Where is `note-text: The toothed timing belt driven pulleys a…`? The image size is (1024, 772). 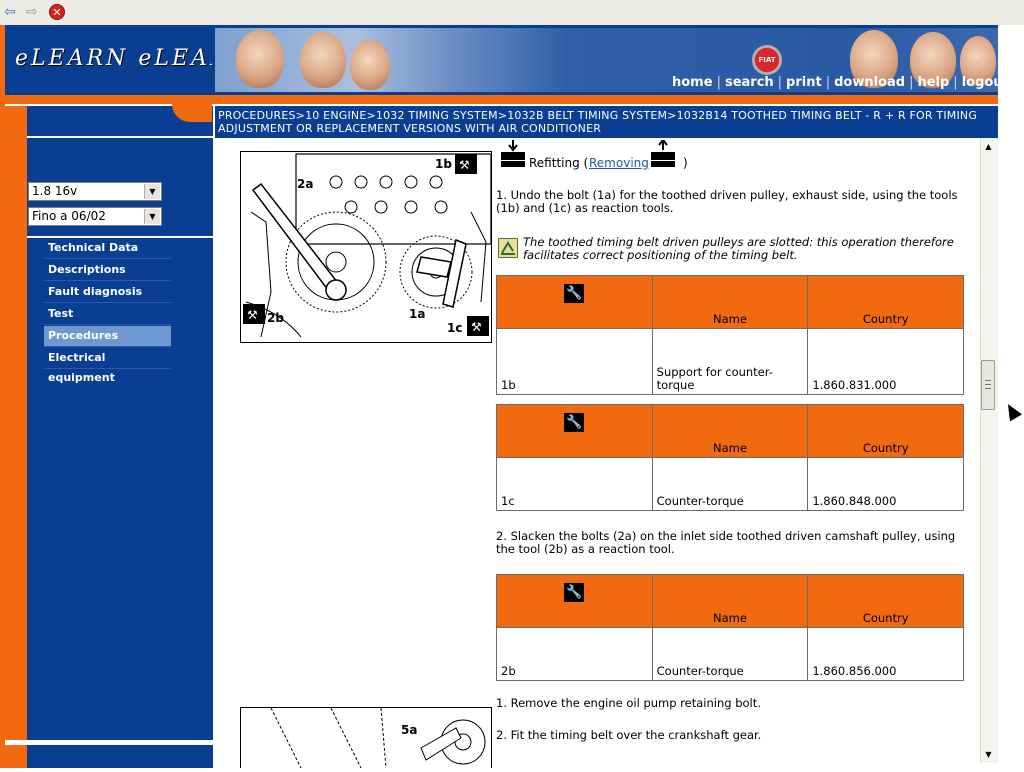
note-text: The toothed timing belt driven pulleys a… is located at coordinates (738, 248).